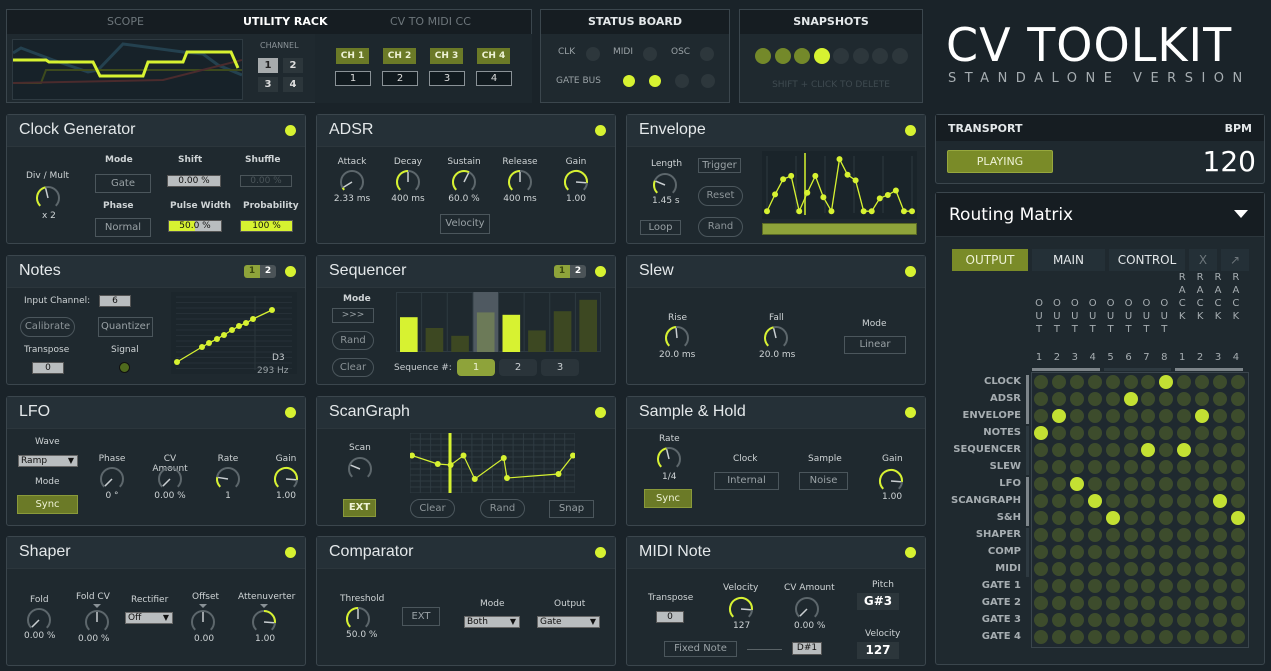 This screenshot has width=1271, height=671. What do you see at coordinates (562, 271) in the screenshot?
I see `sequencer-page-1: 1` at bounding box center [562, 271].